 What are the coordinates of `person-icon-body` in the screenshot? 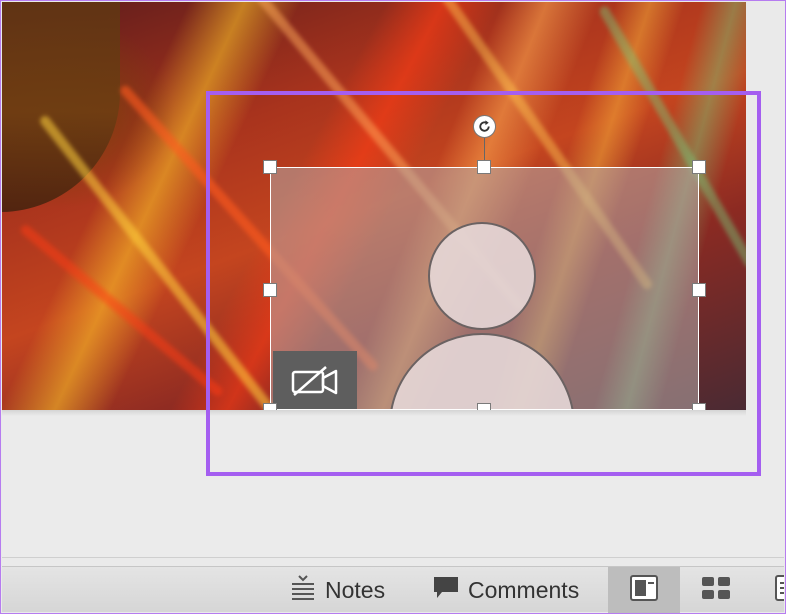 It's located at (482, 371).